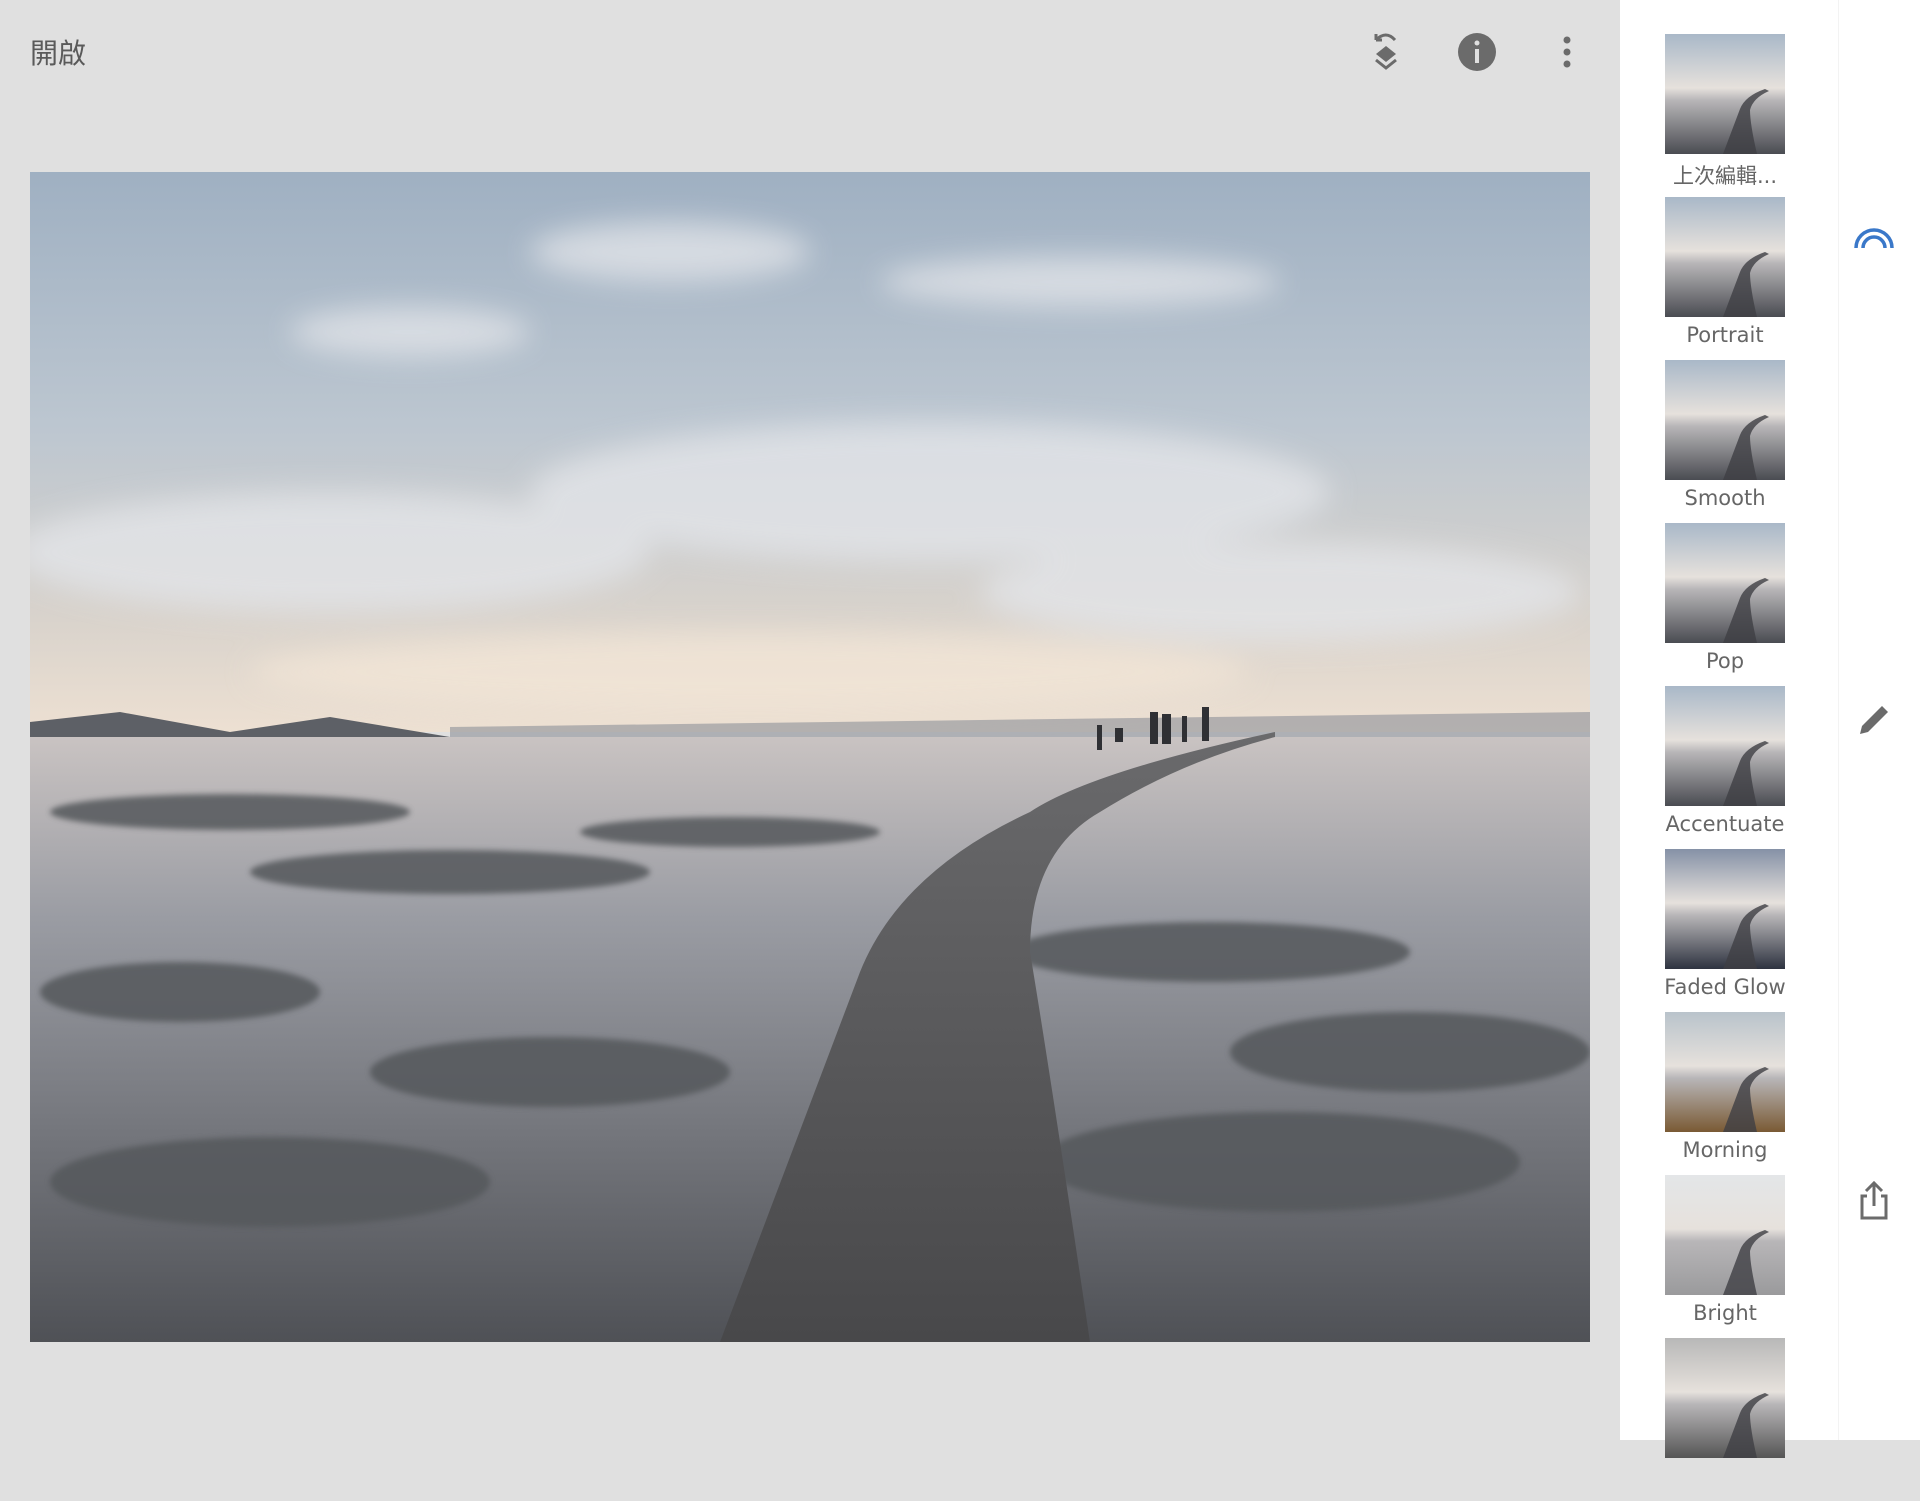  What do you see at coordinates (1725, 498) in the screenshot?
I see `look-label: Smooth` at bounding box center [1725, 498].